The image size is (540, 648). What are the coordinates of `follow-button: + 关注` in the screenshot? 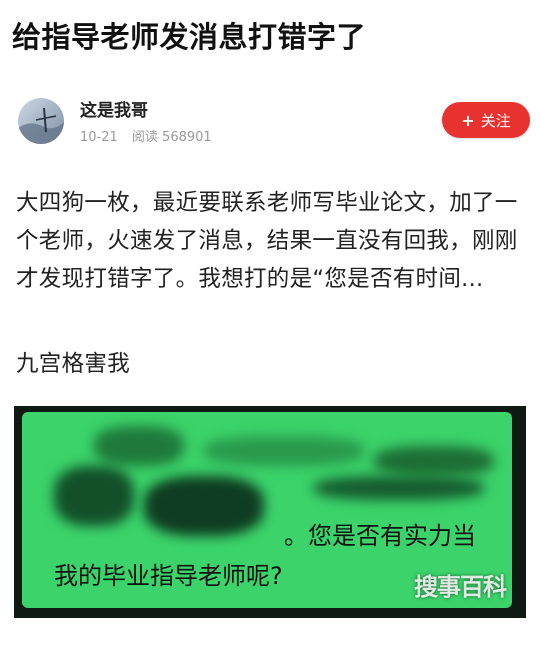 It's located at (486, 120).